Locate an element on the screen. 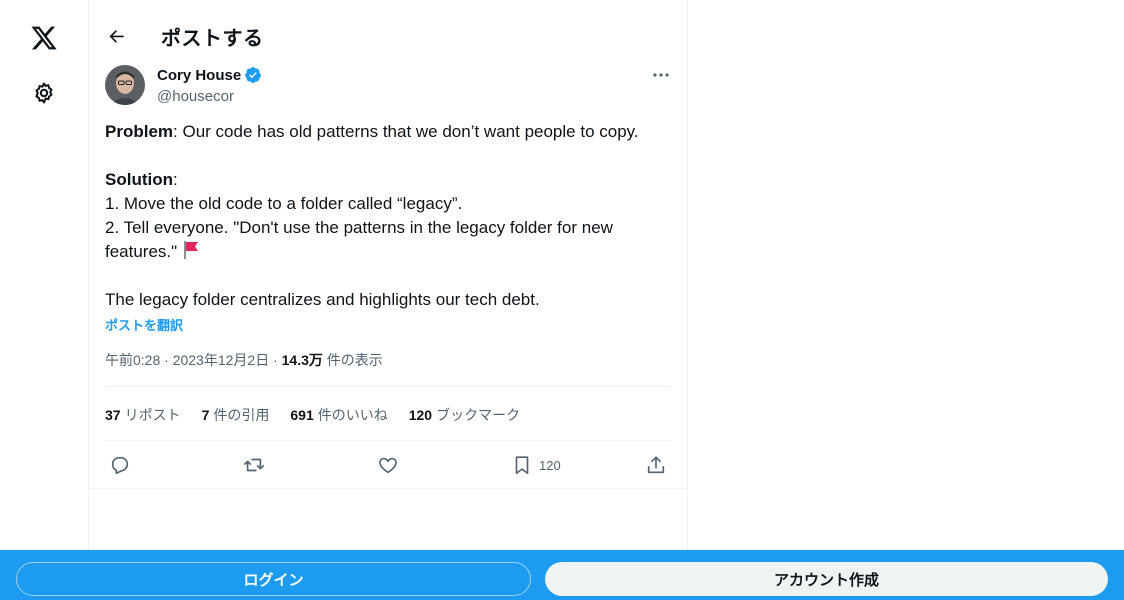 The image size is (1124, 600). repost-icon is located at coordinates (254, 465).